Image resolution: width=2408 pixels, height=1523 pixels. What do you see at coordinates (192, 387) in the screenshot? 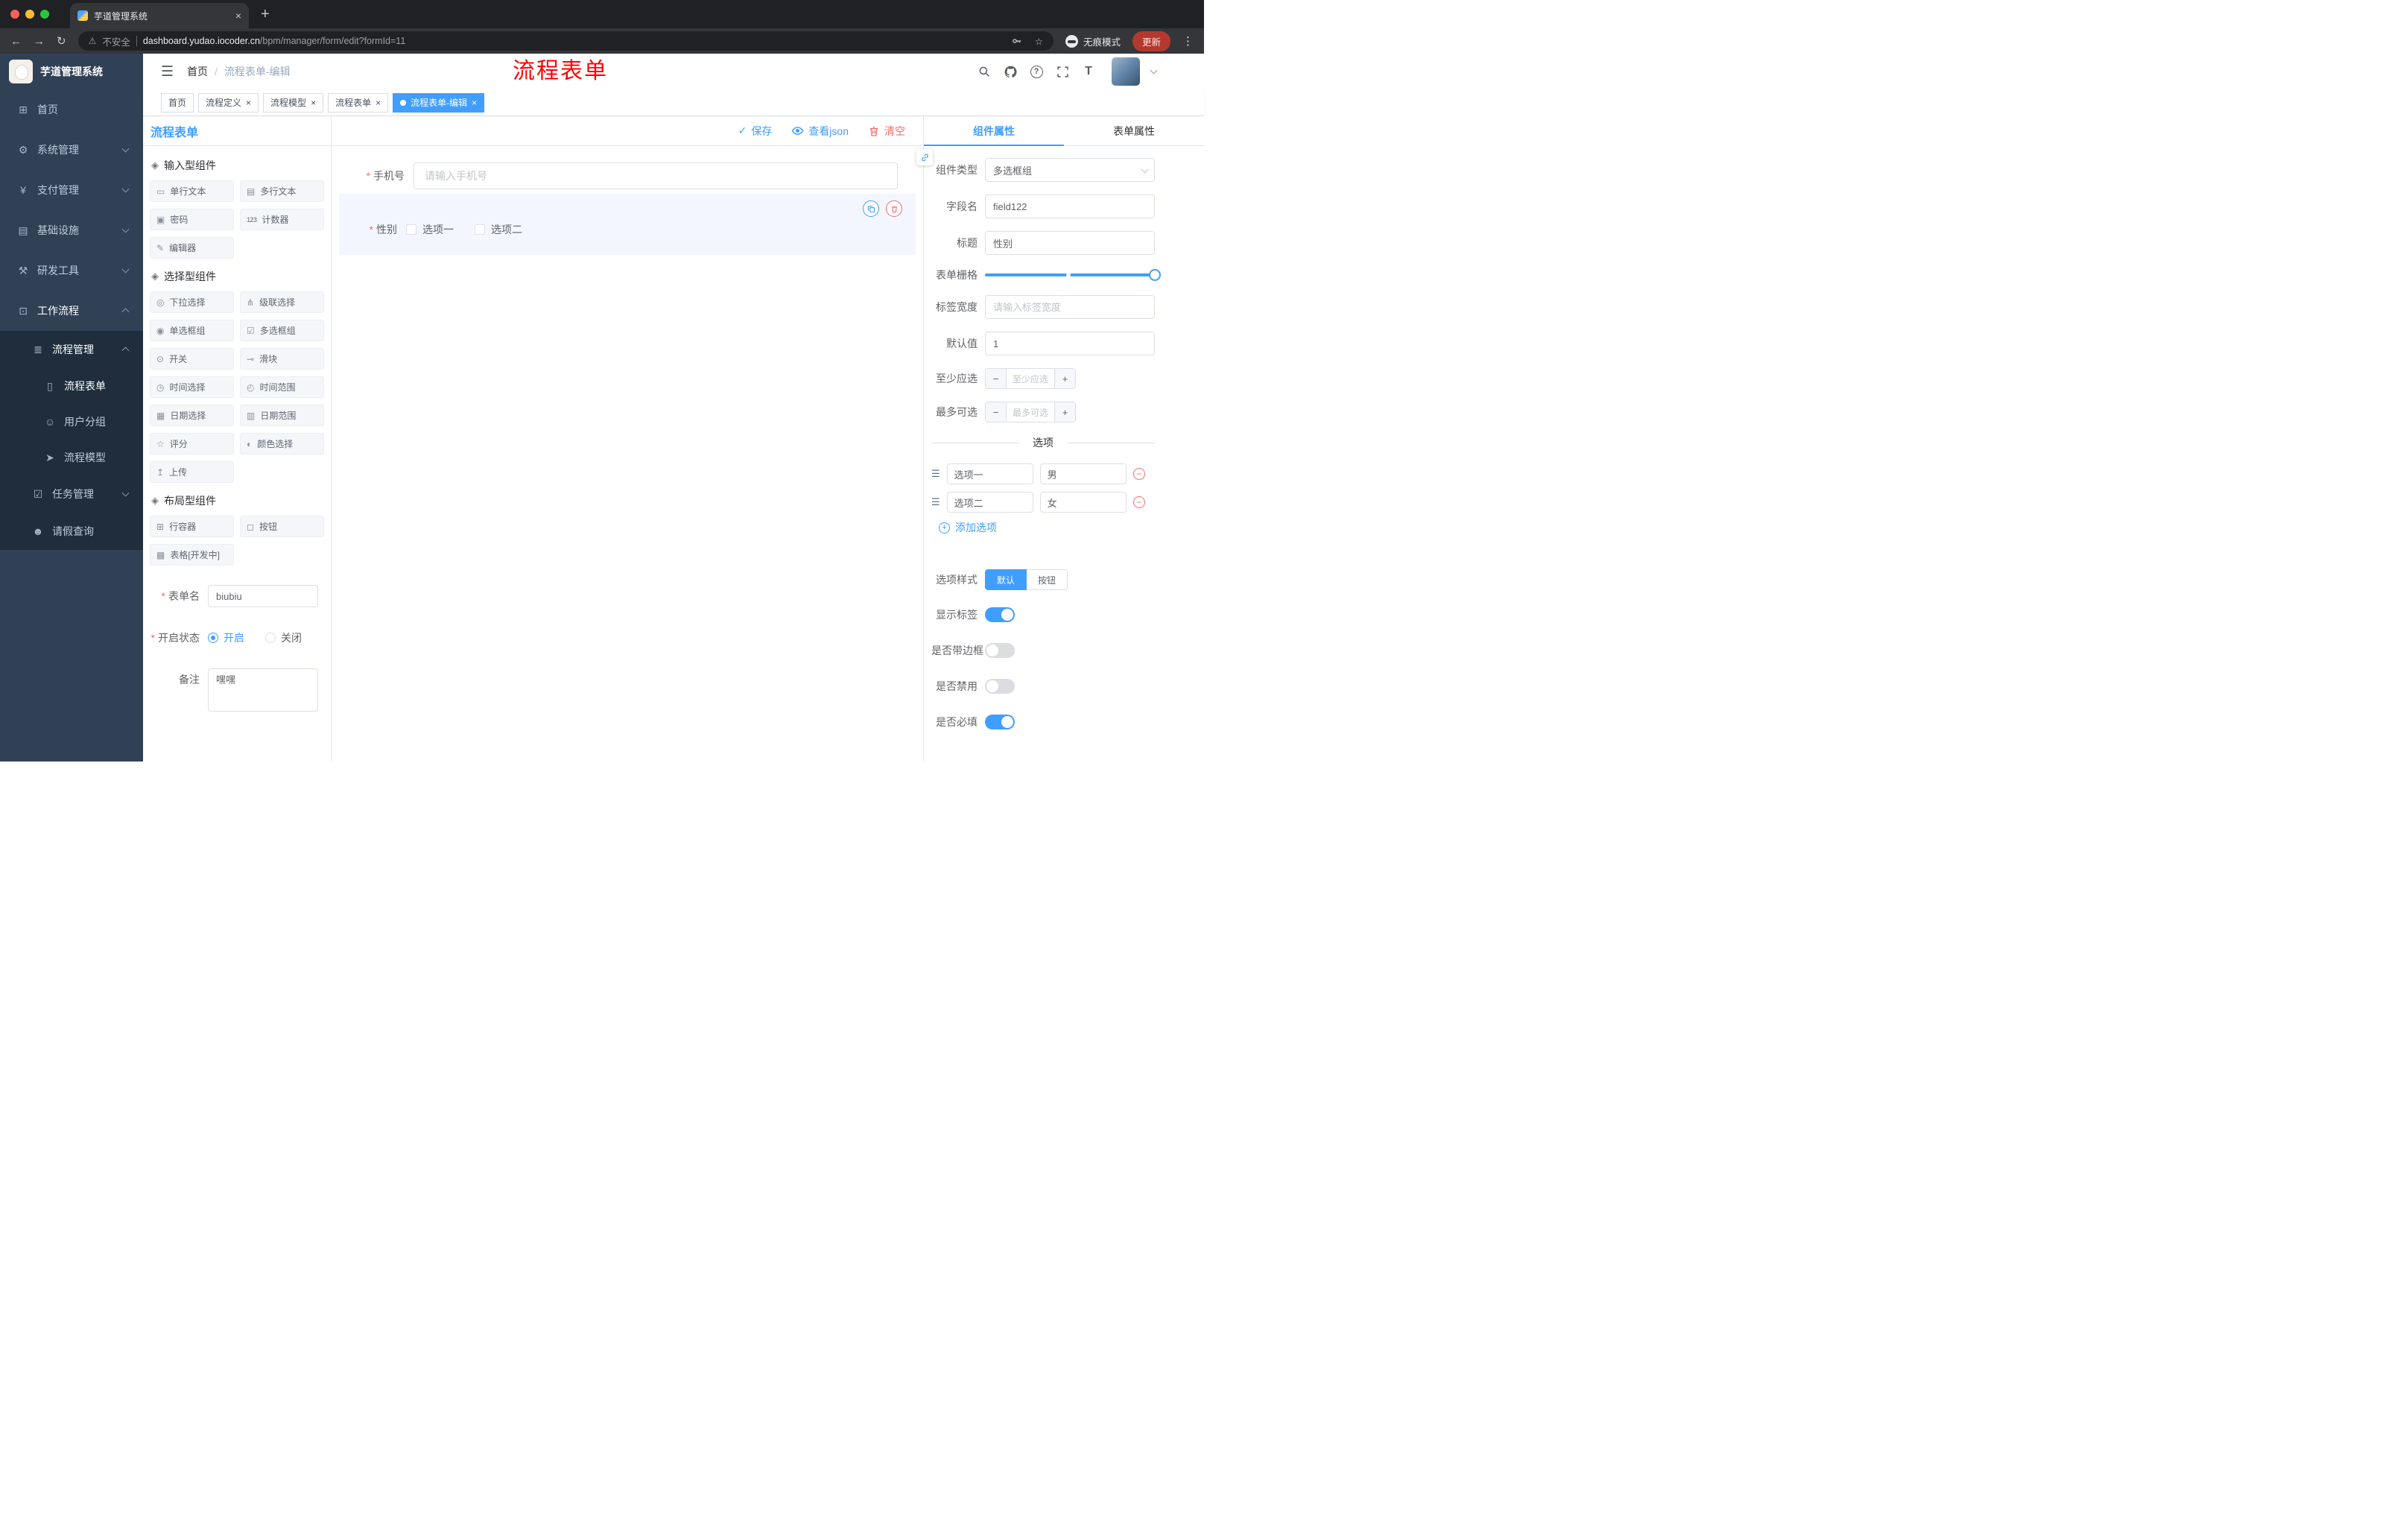
I see `palette-item: ◷ 时间选择` at bounding box center [192, 387].